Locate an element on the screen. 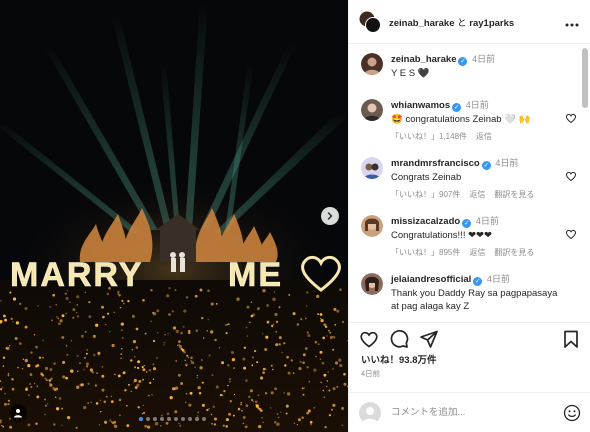 Image resolution: width=590 pixels, height=432 pixels. collab-avatar is located at coordinates (370, 22).